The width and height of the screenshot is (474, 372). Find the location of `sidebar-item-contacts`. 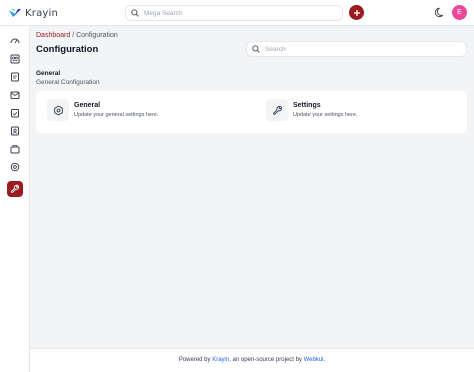

sidebar-item-contacts is located at coordinates (15, 131).